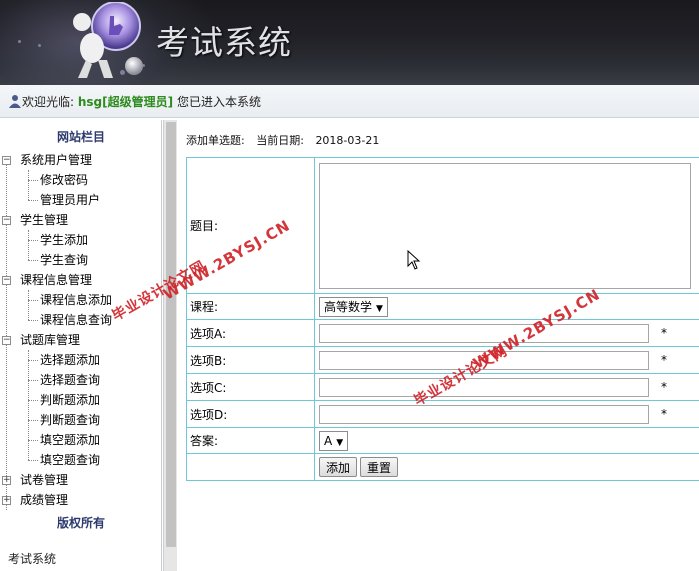  What do you see at coordinates (349, 101) in the screenshot?
I see `welcome-bar: 欢迎光临: hsg[超级管理员] 您已进入本系统` at bounding box center [349, 101].